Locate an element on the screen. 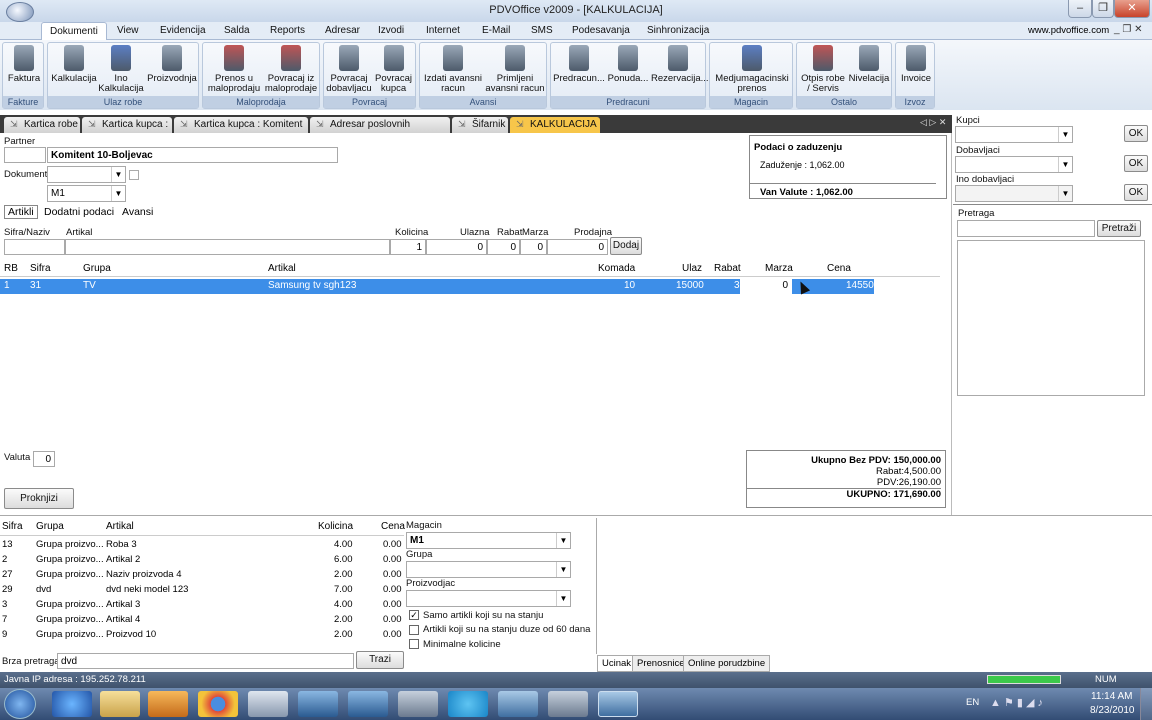  pdvoffice-taskbar-icon is located at coordinates (618, 704).